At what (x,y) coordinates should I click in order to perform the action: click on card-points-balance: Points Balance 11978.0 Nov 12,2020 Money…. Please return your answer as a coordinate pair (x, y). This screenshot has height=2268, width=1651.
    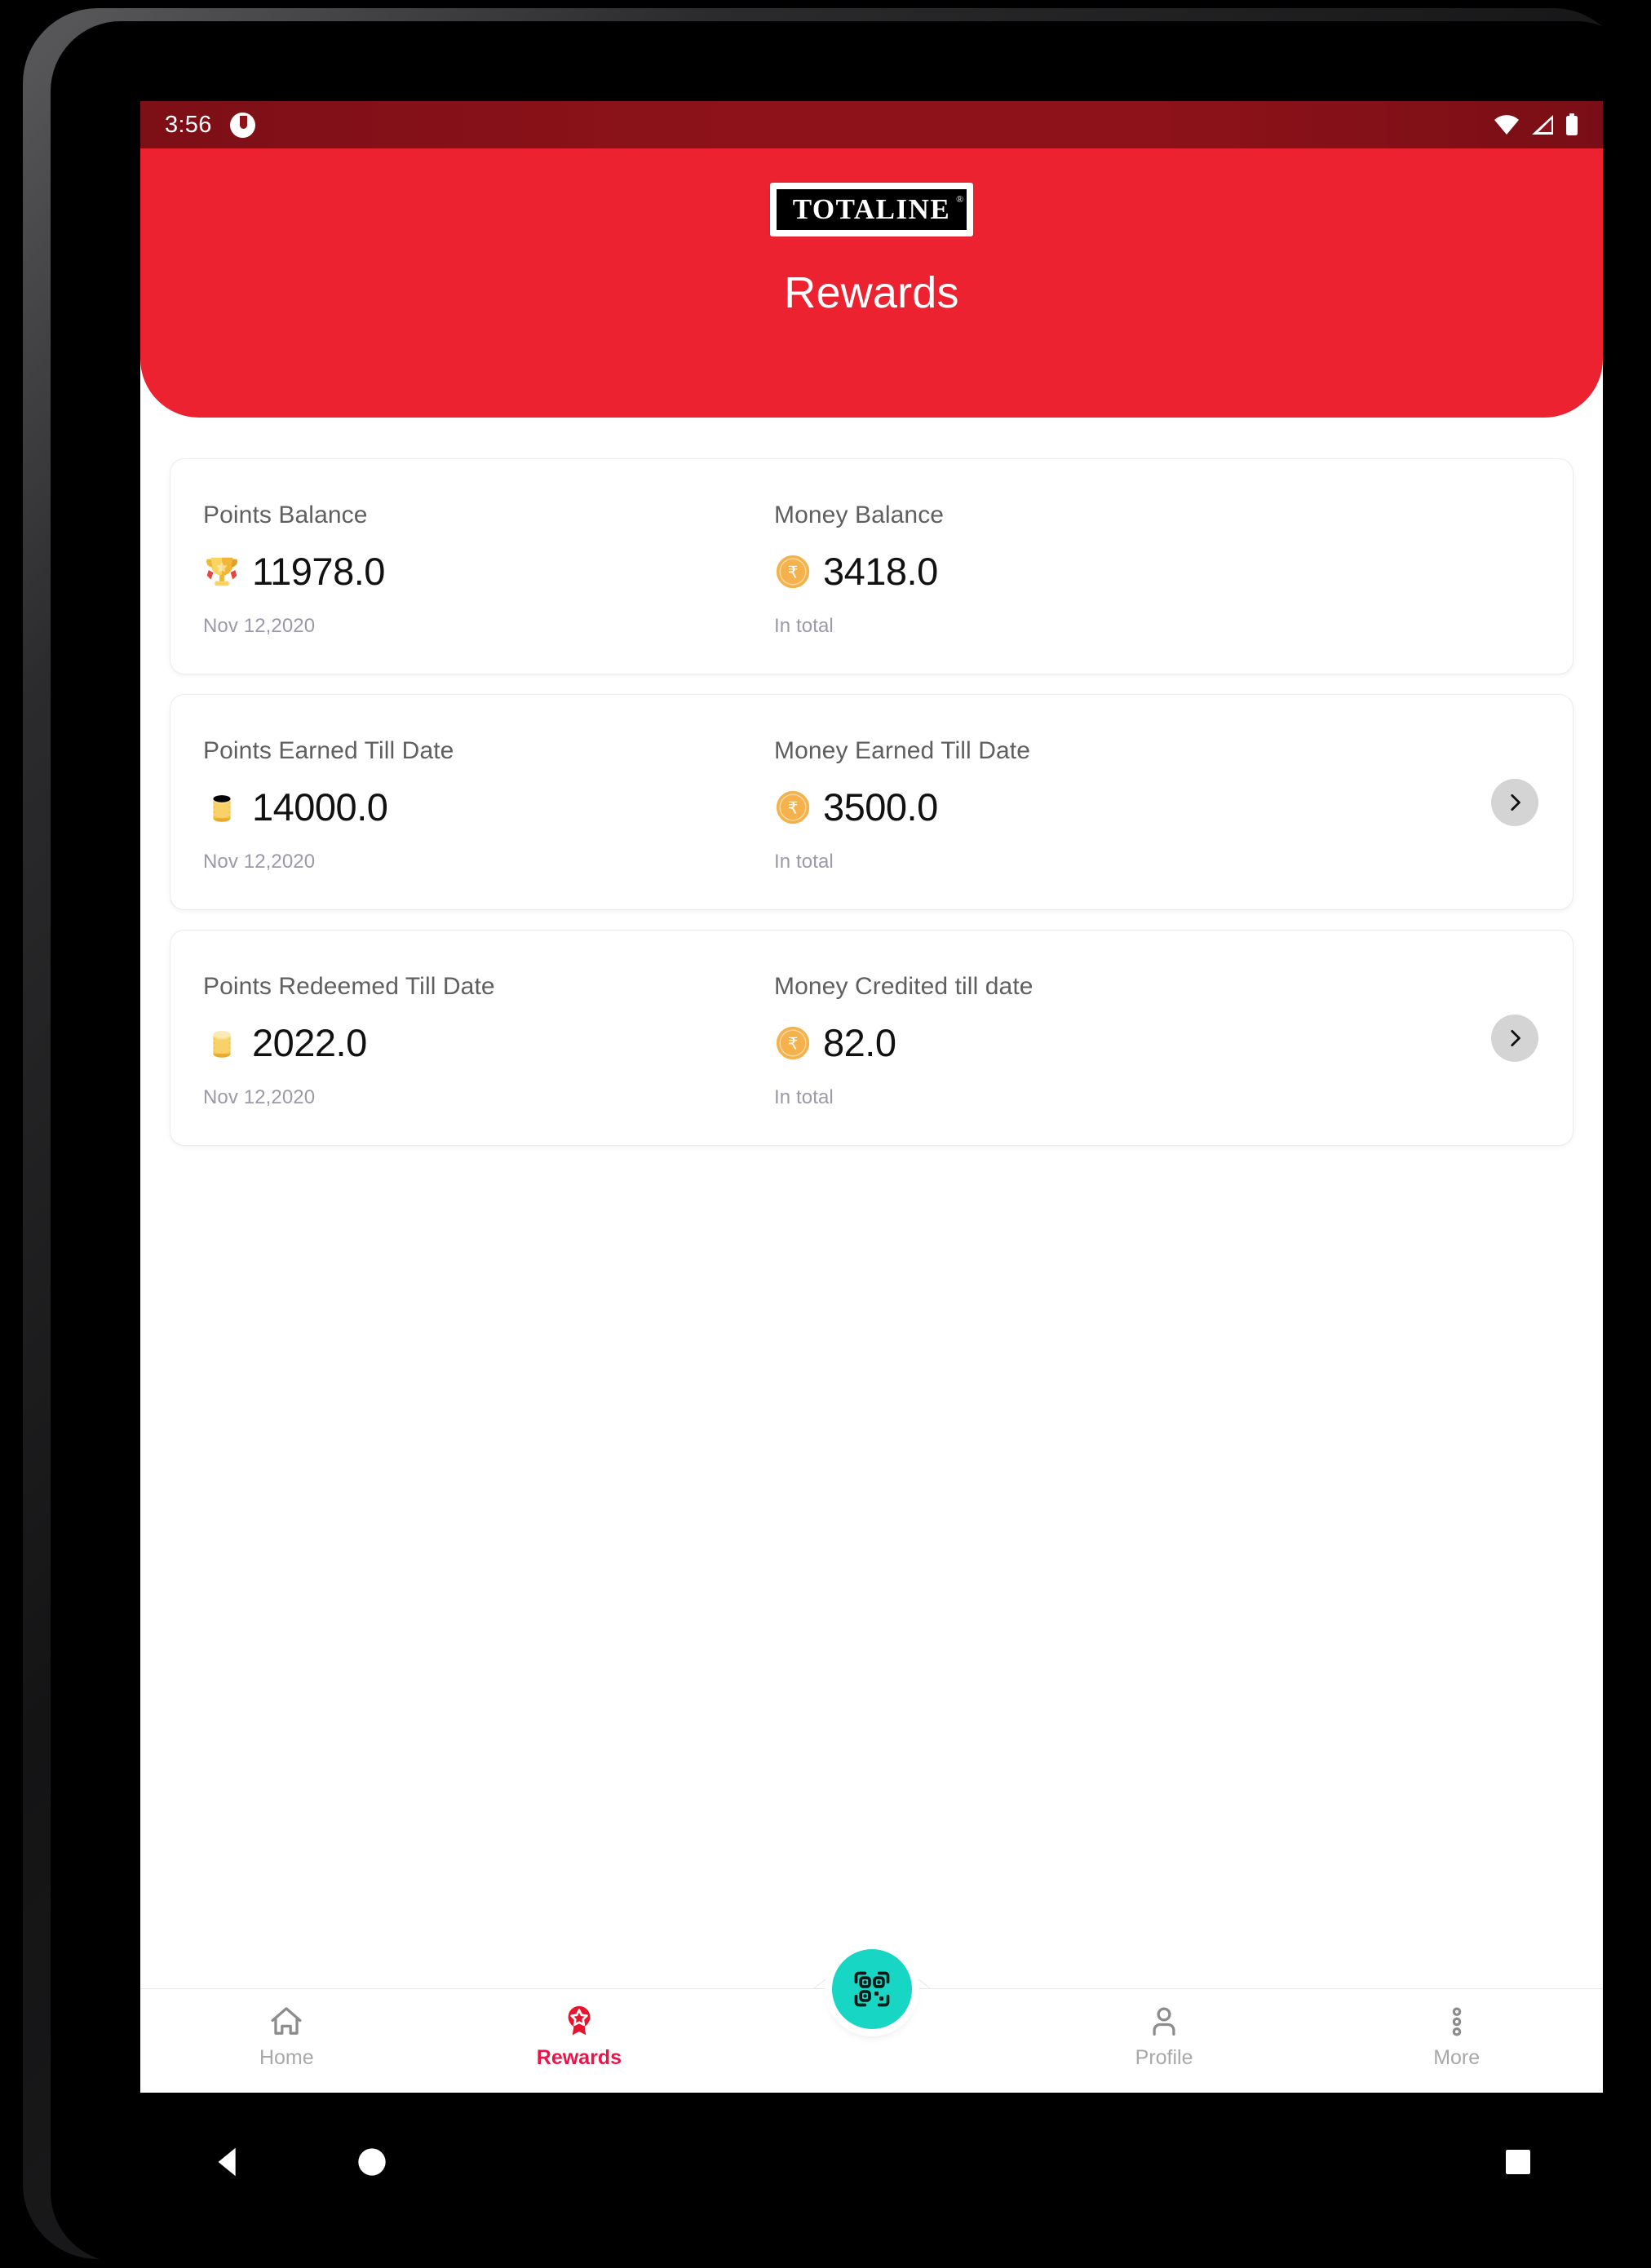
    Looking at the image, I should click on (872, 566).